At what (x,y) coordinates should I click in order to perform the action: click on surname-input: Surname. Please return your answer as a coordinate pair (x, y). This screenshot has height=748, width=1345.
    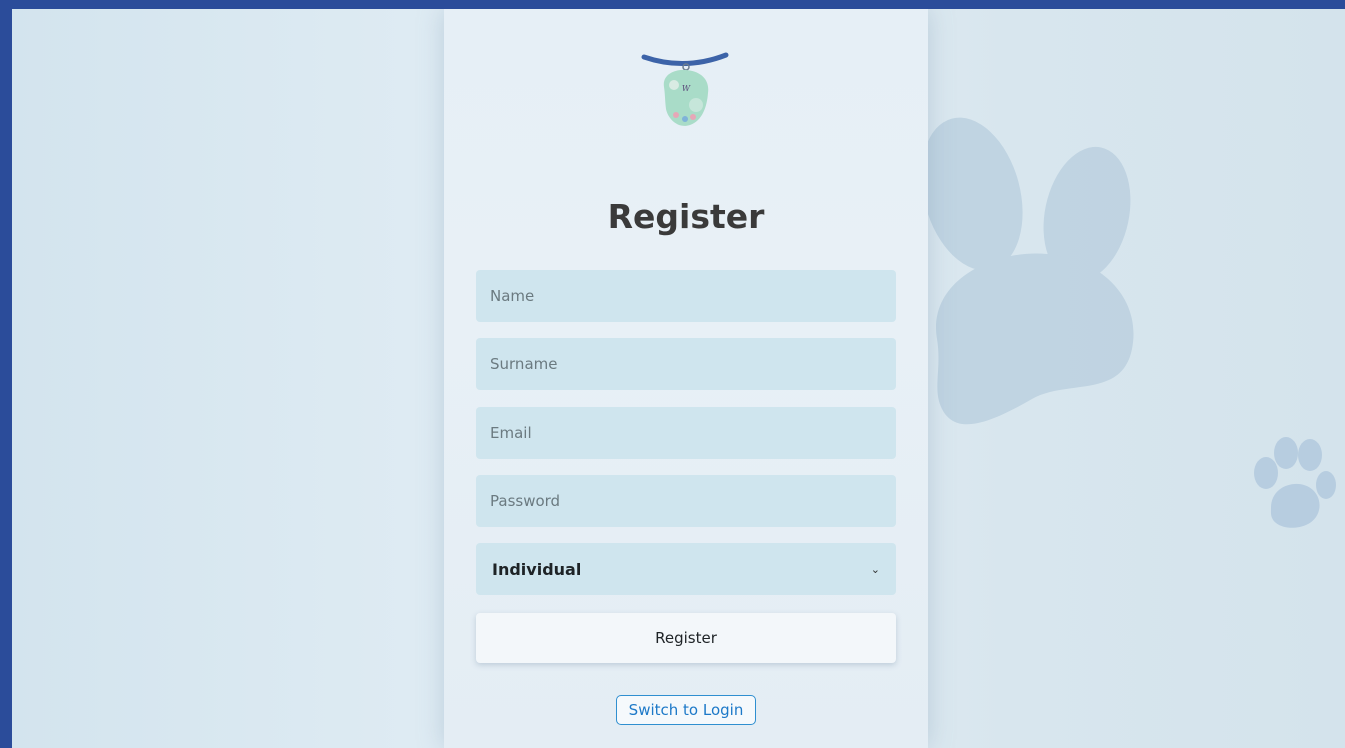
    Looking at the image, I should click on (686, 364).